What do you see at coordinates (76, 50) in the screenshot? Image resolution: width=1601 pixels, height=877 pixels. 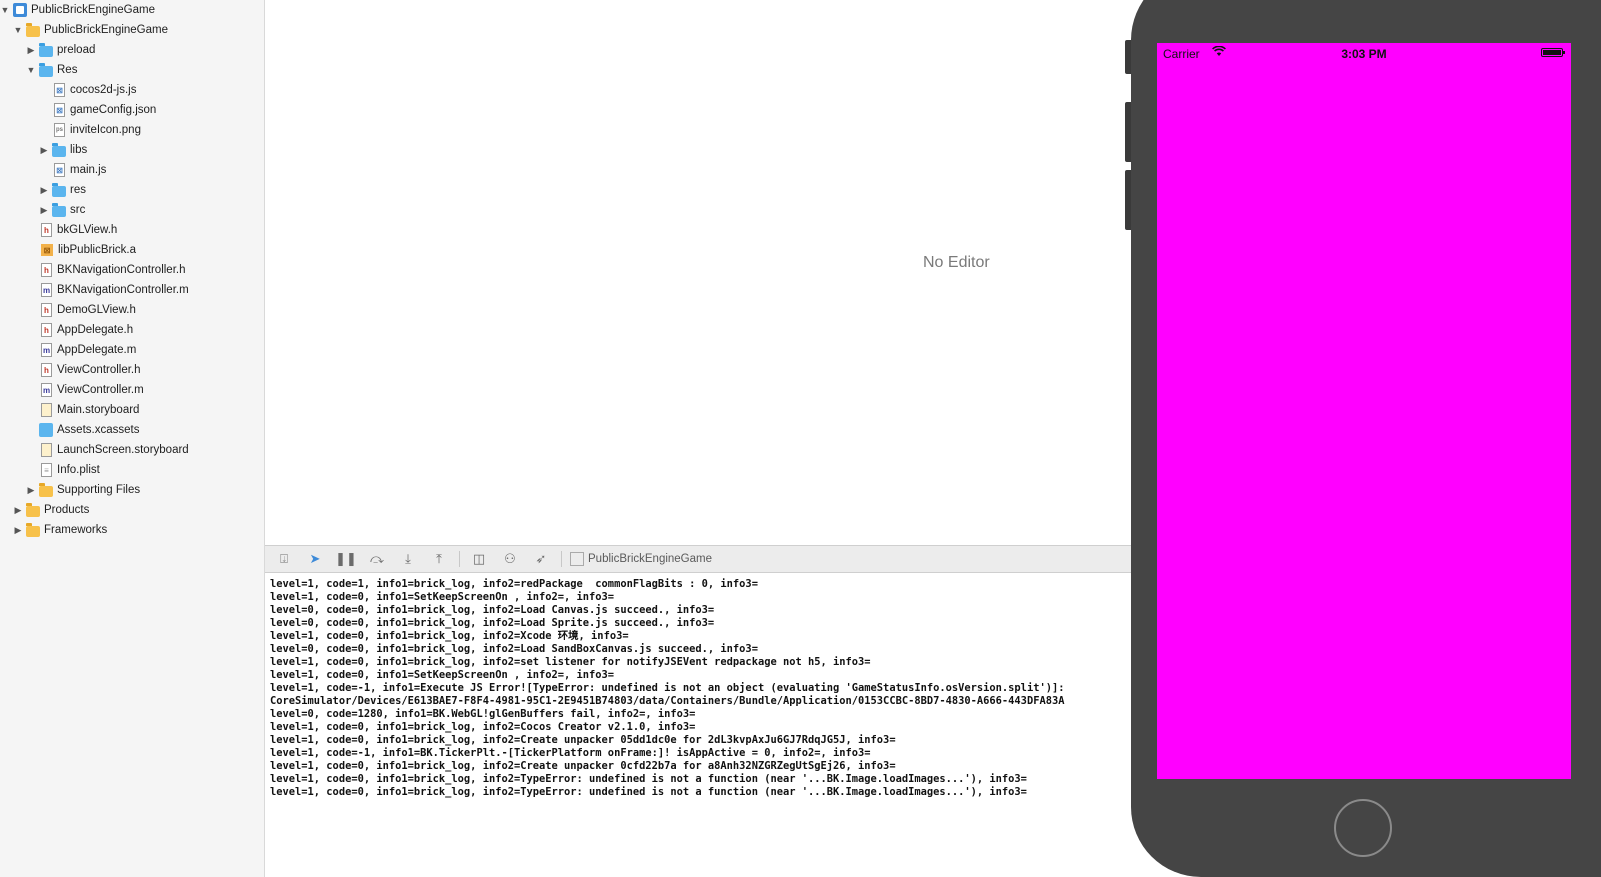 I see `navigator-item-label: preload` at bounding box center [76, 50].